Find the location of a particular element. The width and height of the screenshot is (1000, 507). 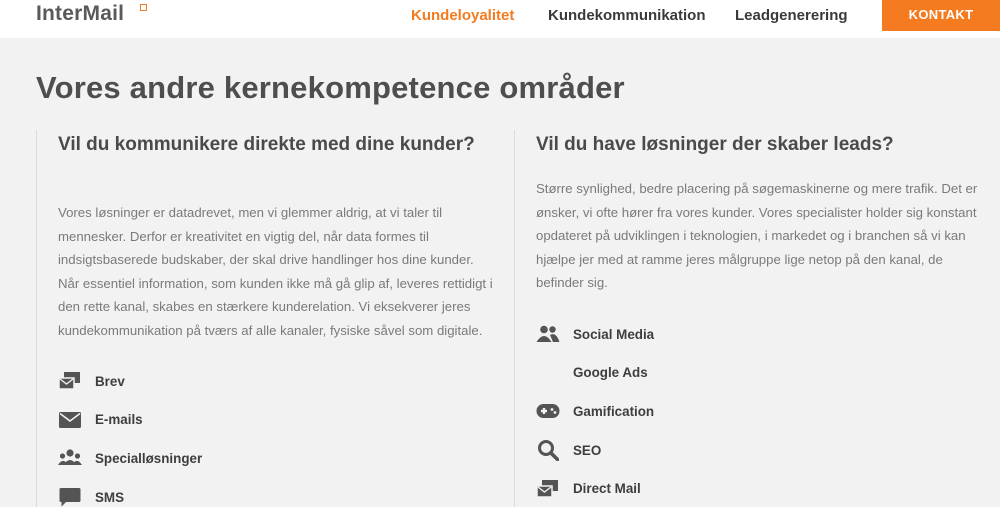

google-ads-icon is located at coordinates (548, 373).